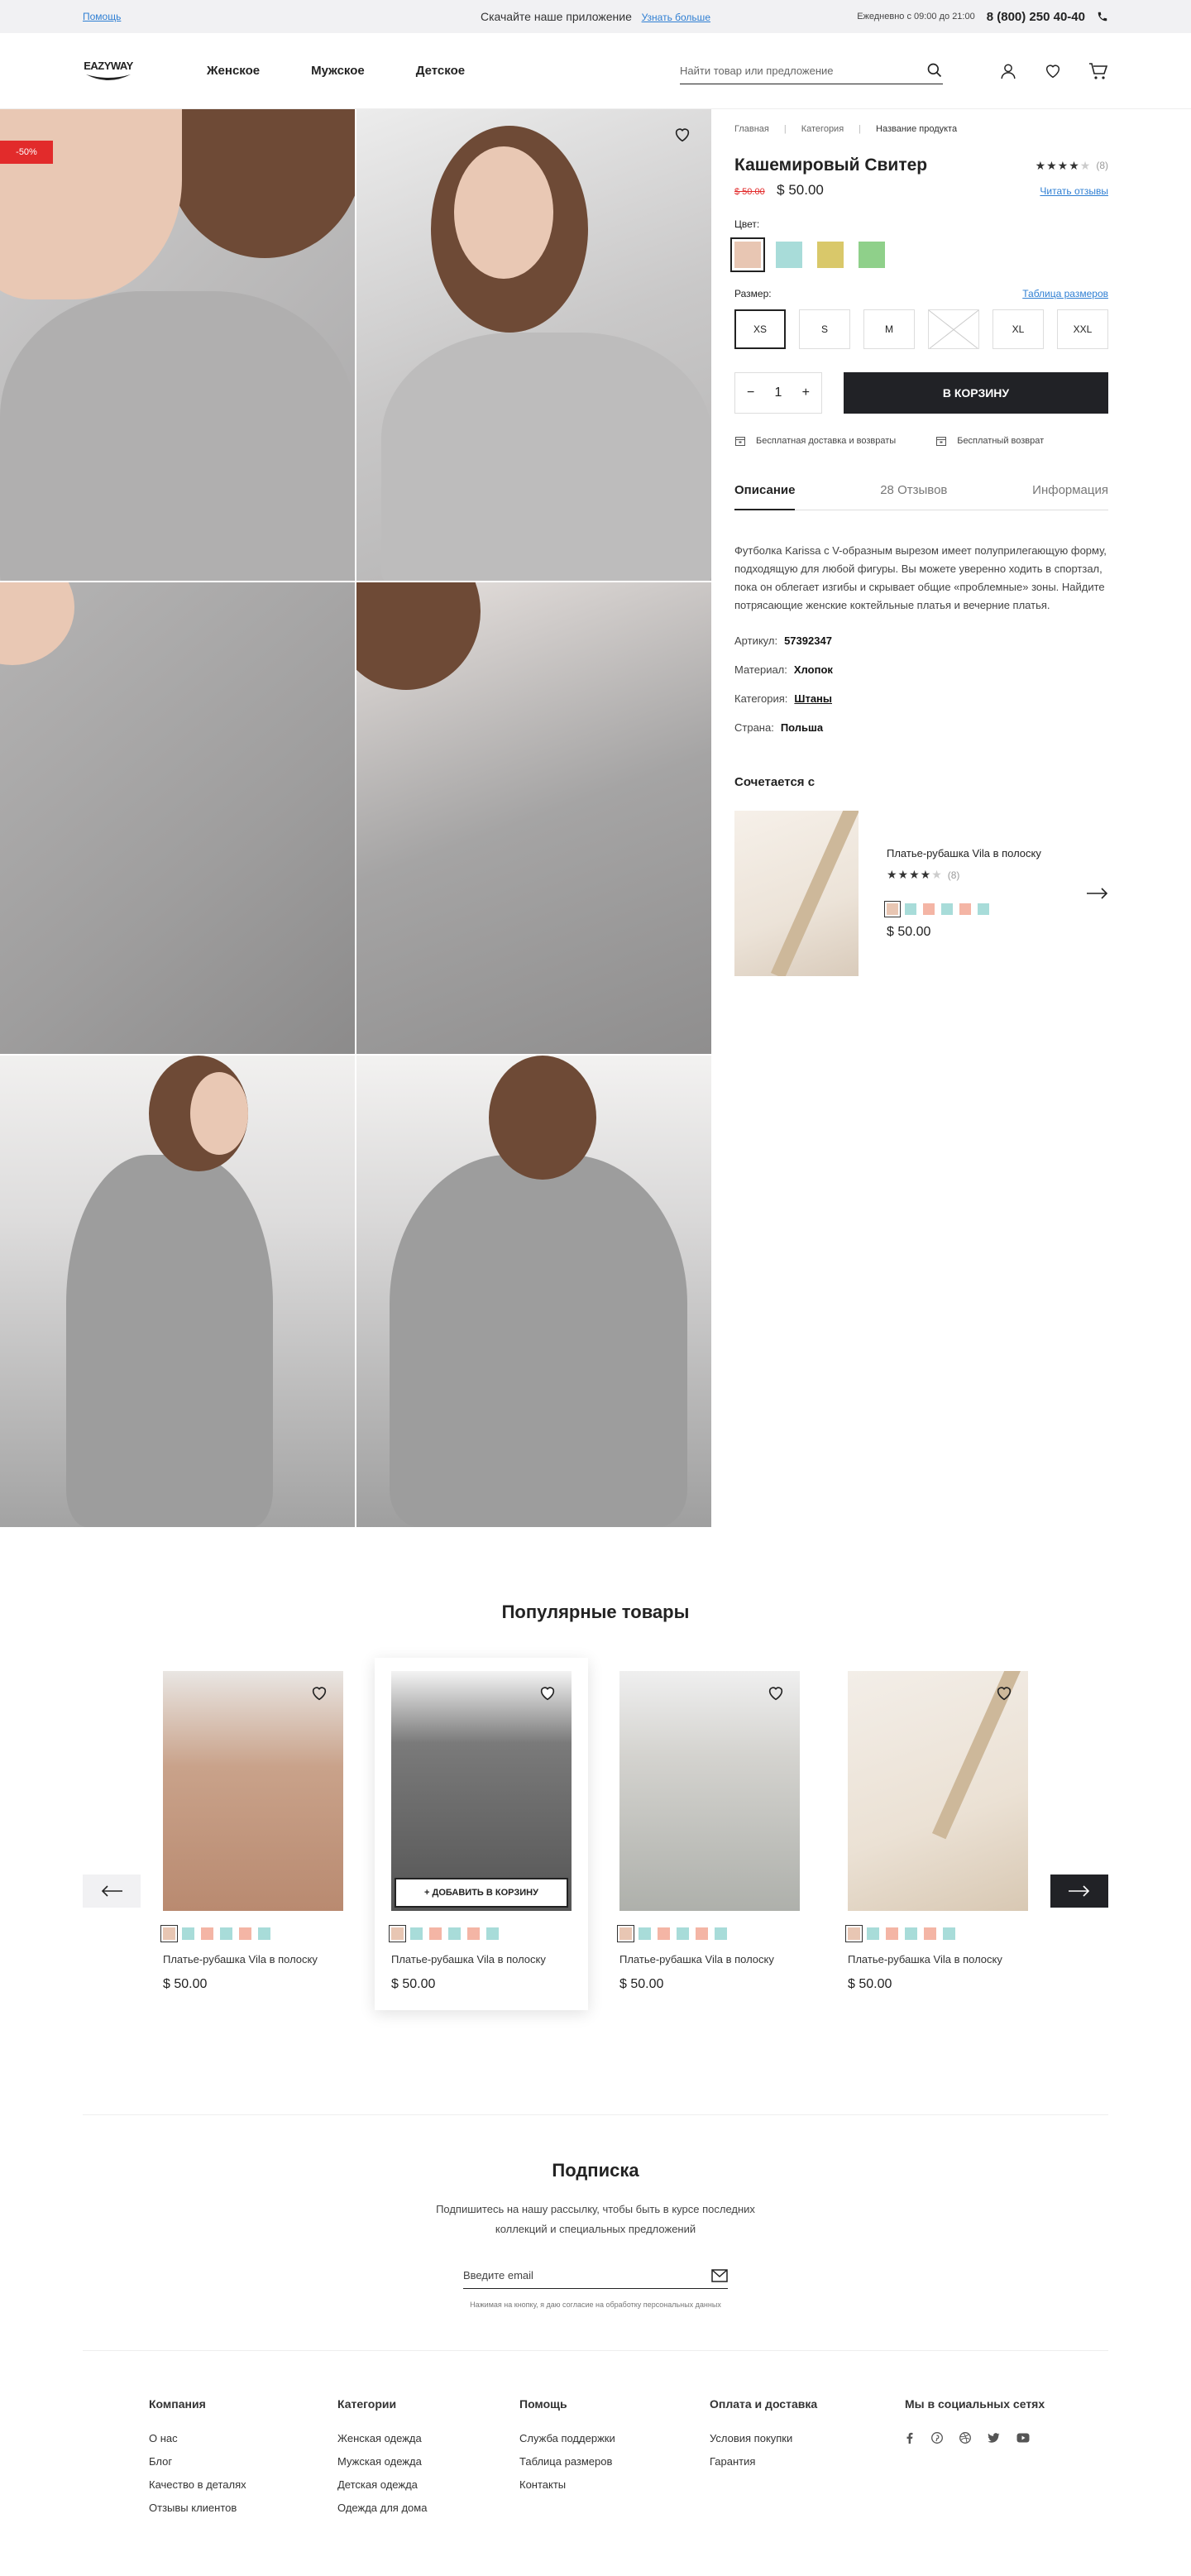  What do you see at coordinates (441, 71) in the screenshot?
I see `nav-kids: Детское` at bounding box center [441, 71].